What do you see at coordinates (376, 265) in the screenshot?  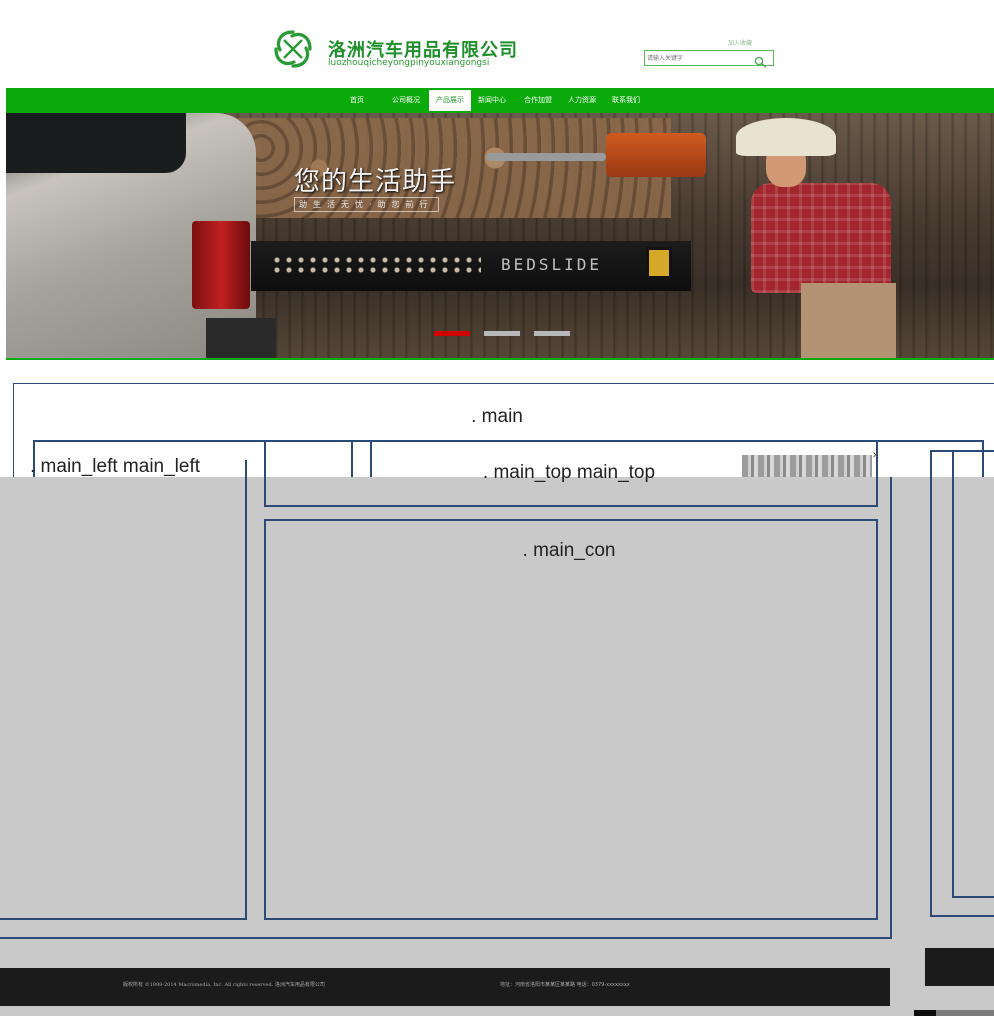 I see `bedslide-pattern` at bounding box center [376, 265].